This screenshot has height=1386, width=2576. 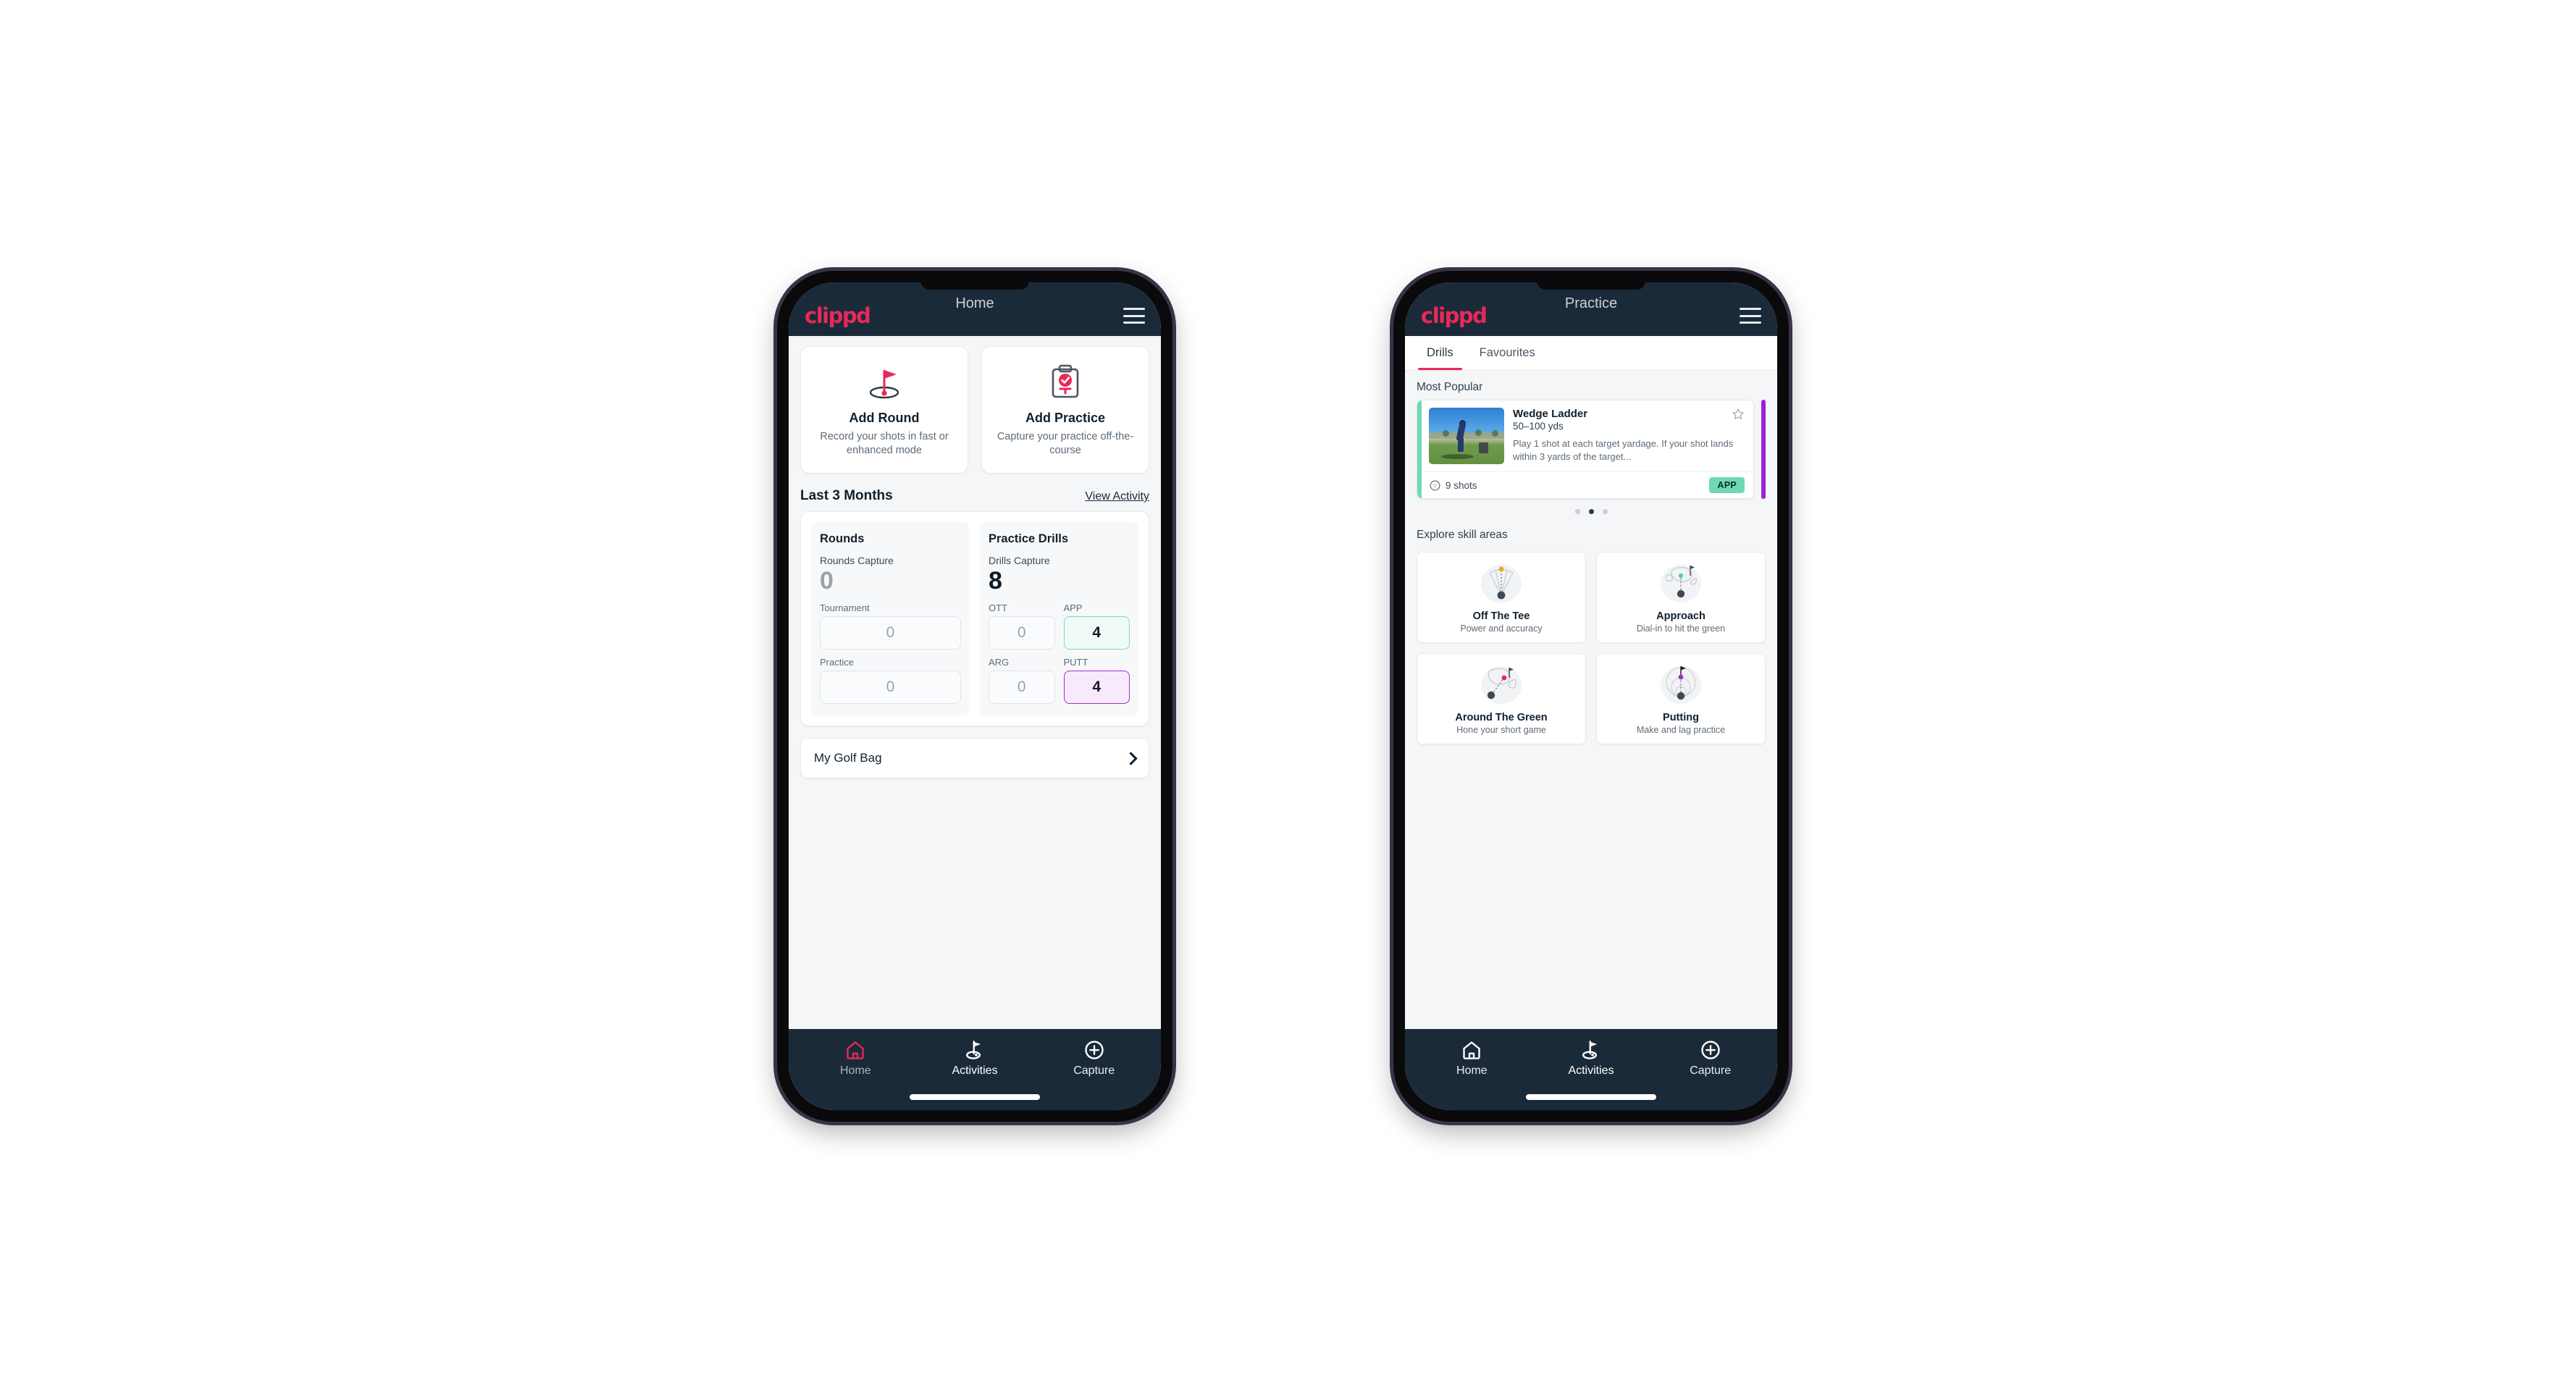 I want to click on tournament-value: 0, so click(x=890, y=633).